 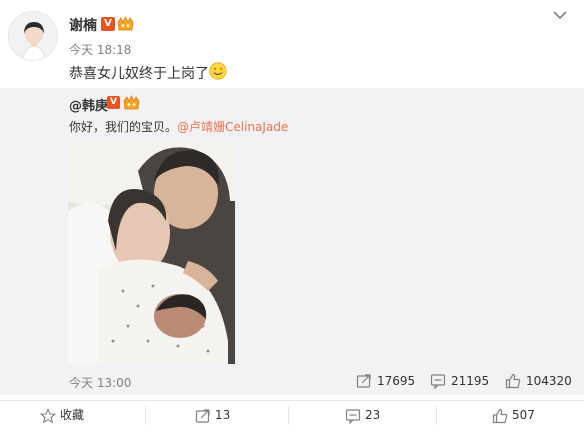 I want to click on smile-emoji-icon, so click(x=218, y=71).